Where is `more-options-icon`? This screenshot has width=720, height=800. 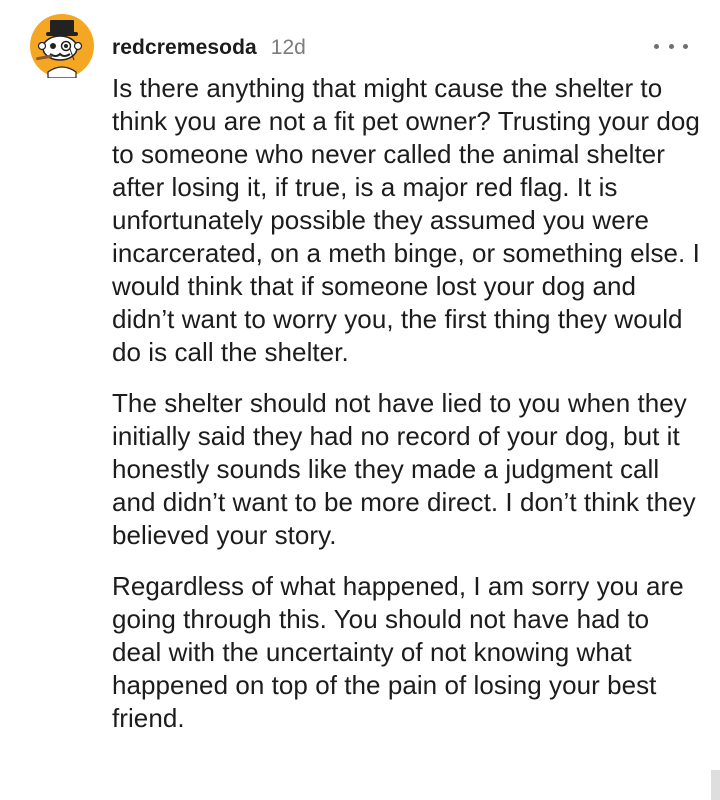
more-options-icon is located at coordinates (671, 46).